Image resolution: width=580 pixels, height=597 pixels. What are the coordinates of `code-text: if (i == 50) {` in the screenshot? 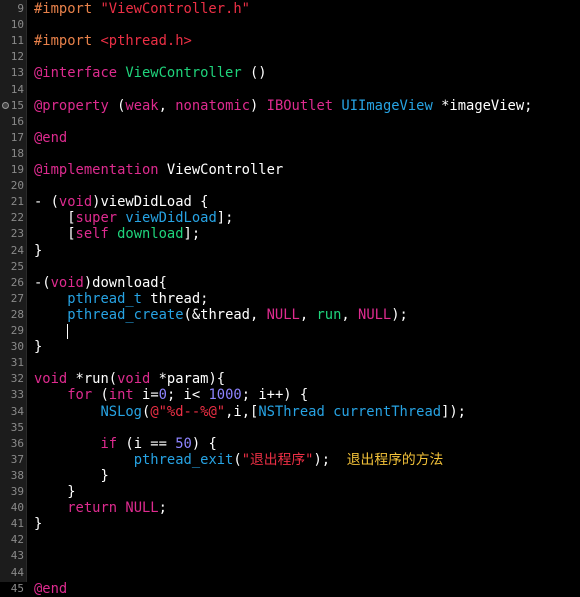 It's located at (125, 443).